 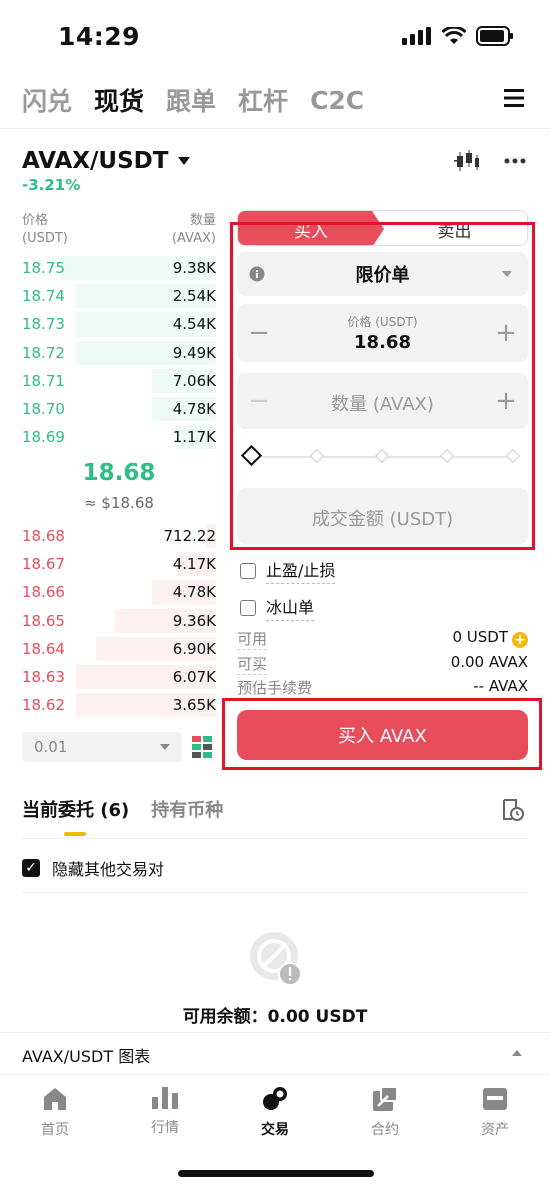 What do you see at coordinates (506, 333) in the screenshot?
I see `price-increase-button: +` at bounding box center [506, 333].